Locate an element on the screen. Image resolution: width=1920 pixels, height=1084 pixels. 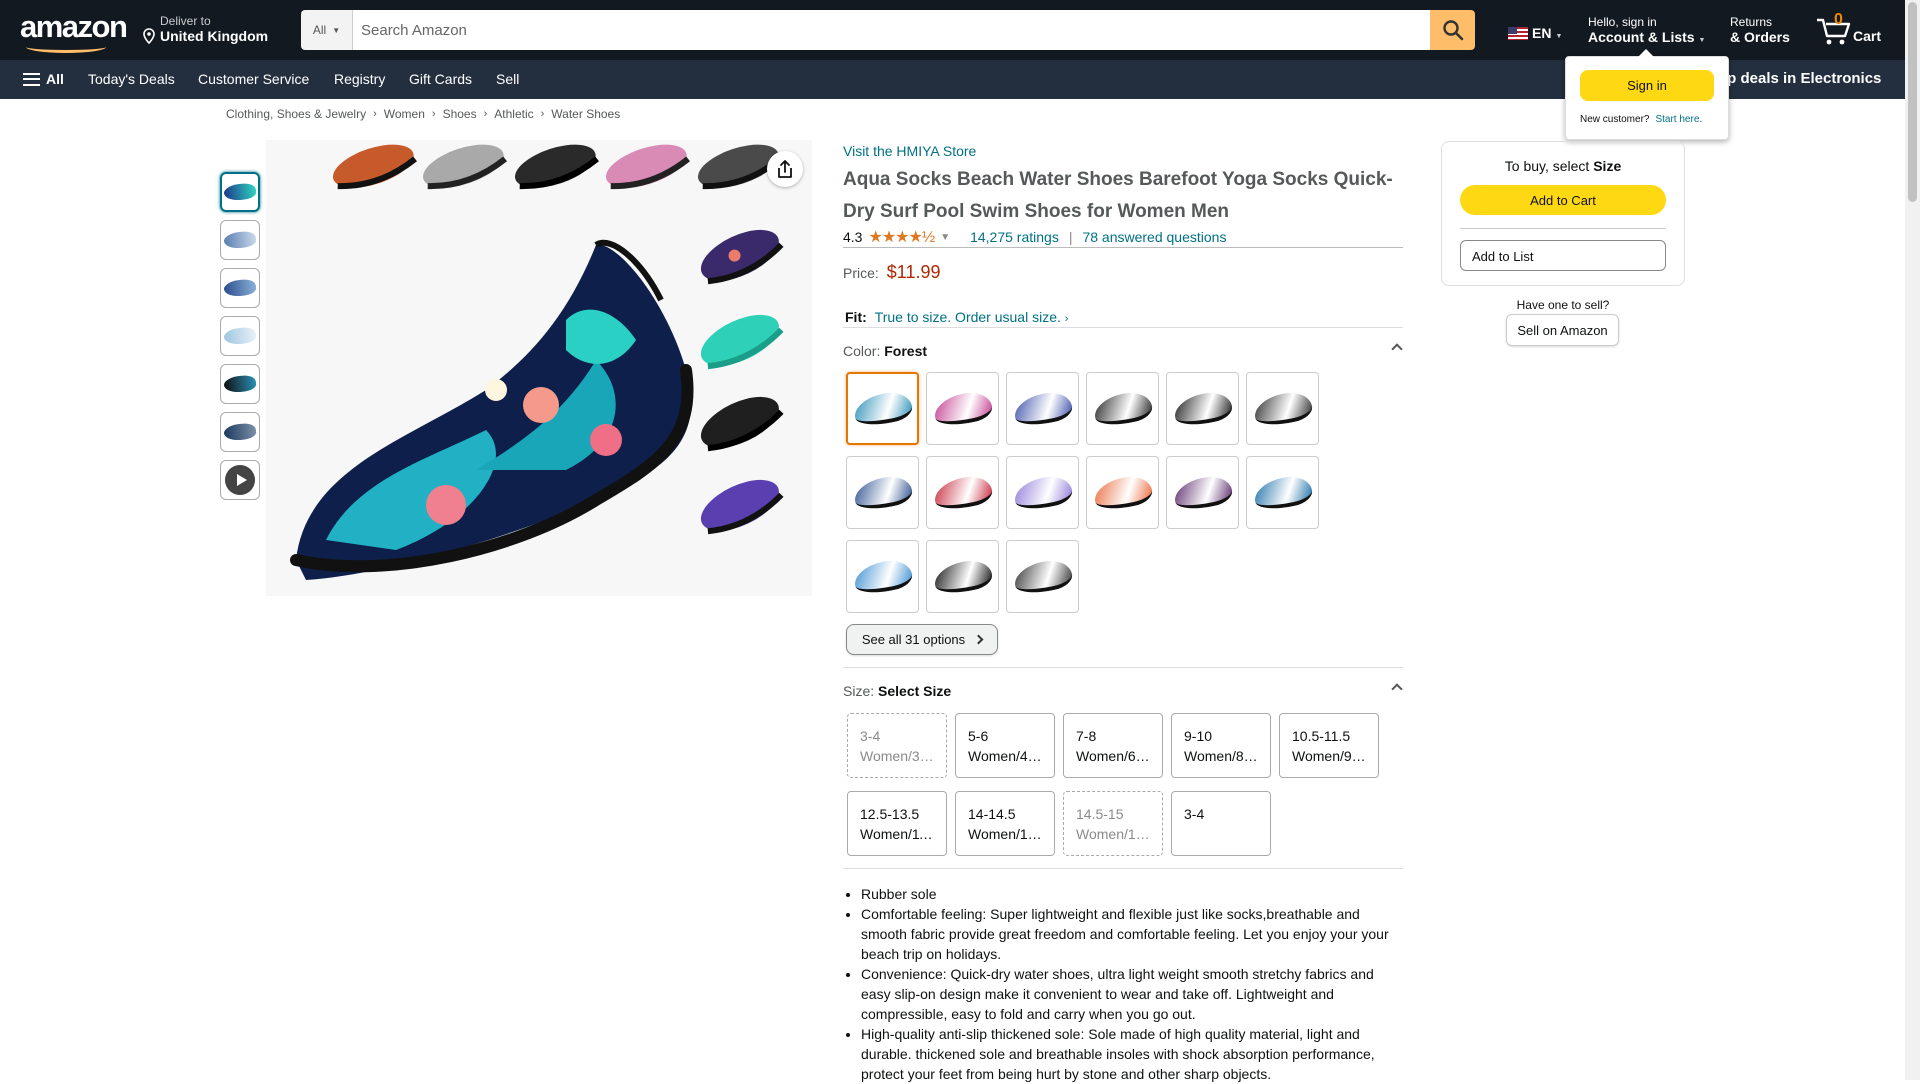
size-option: 14-14.5 Women/12-13 Men is located at coordinates (1005, 823).